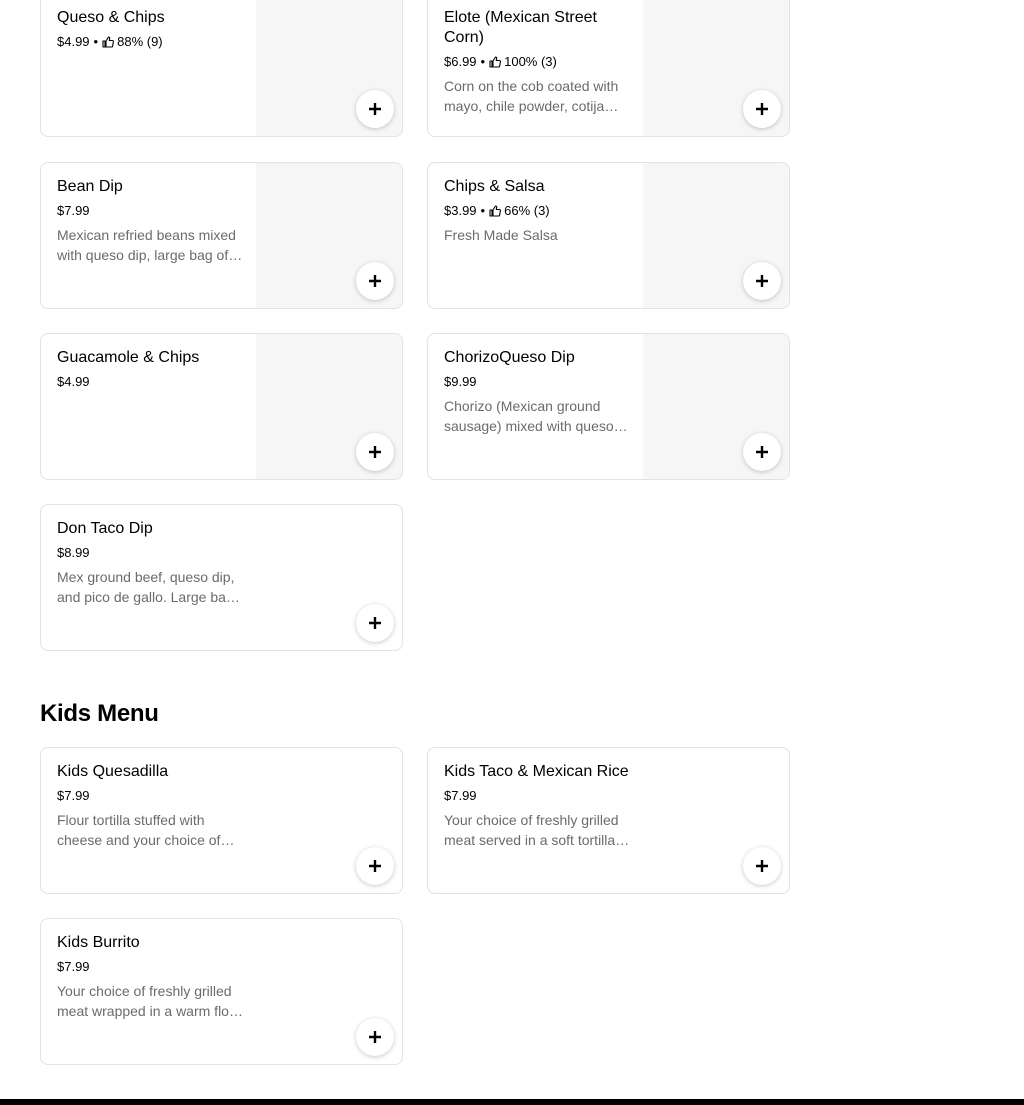 Image resolution: width=1024 pixels, height=1105 pixels. What do you see at coordinates (501, 235) in the screenshot?
I see `item-description: Fresh Made Salsa` at bounding box center [501, 235].